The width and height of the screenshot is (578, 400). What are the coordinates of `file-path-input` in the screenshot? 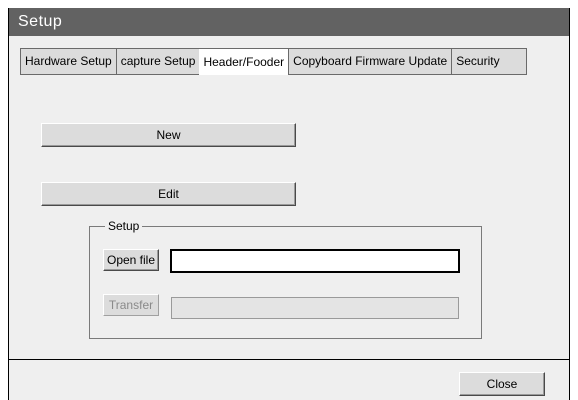 It's located at (315, 261).